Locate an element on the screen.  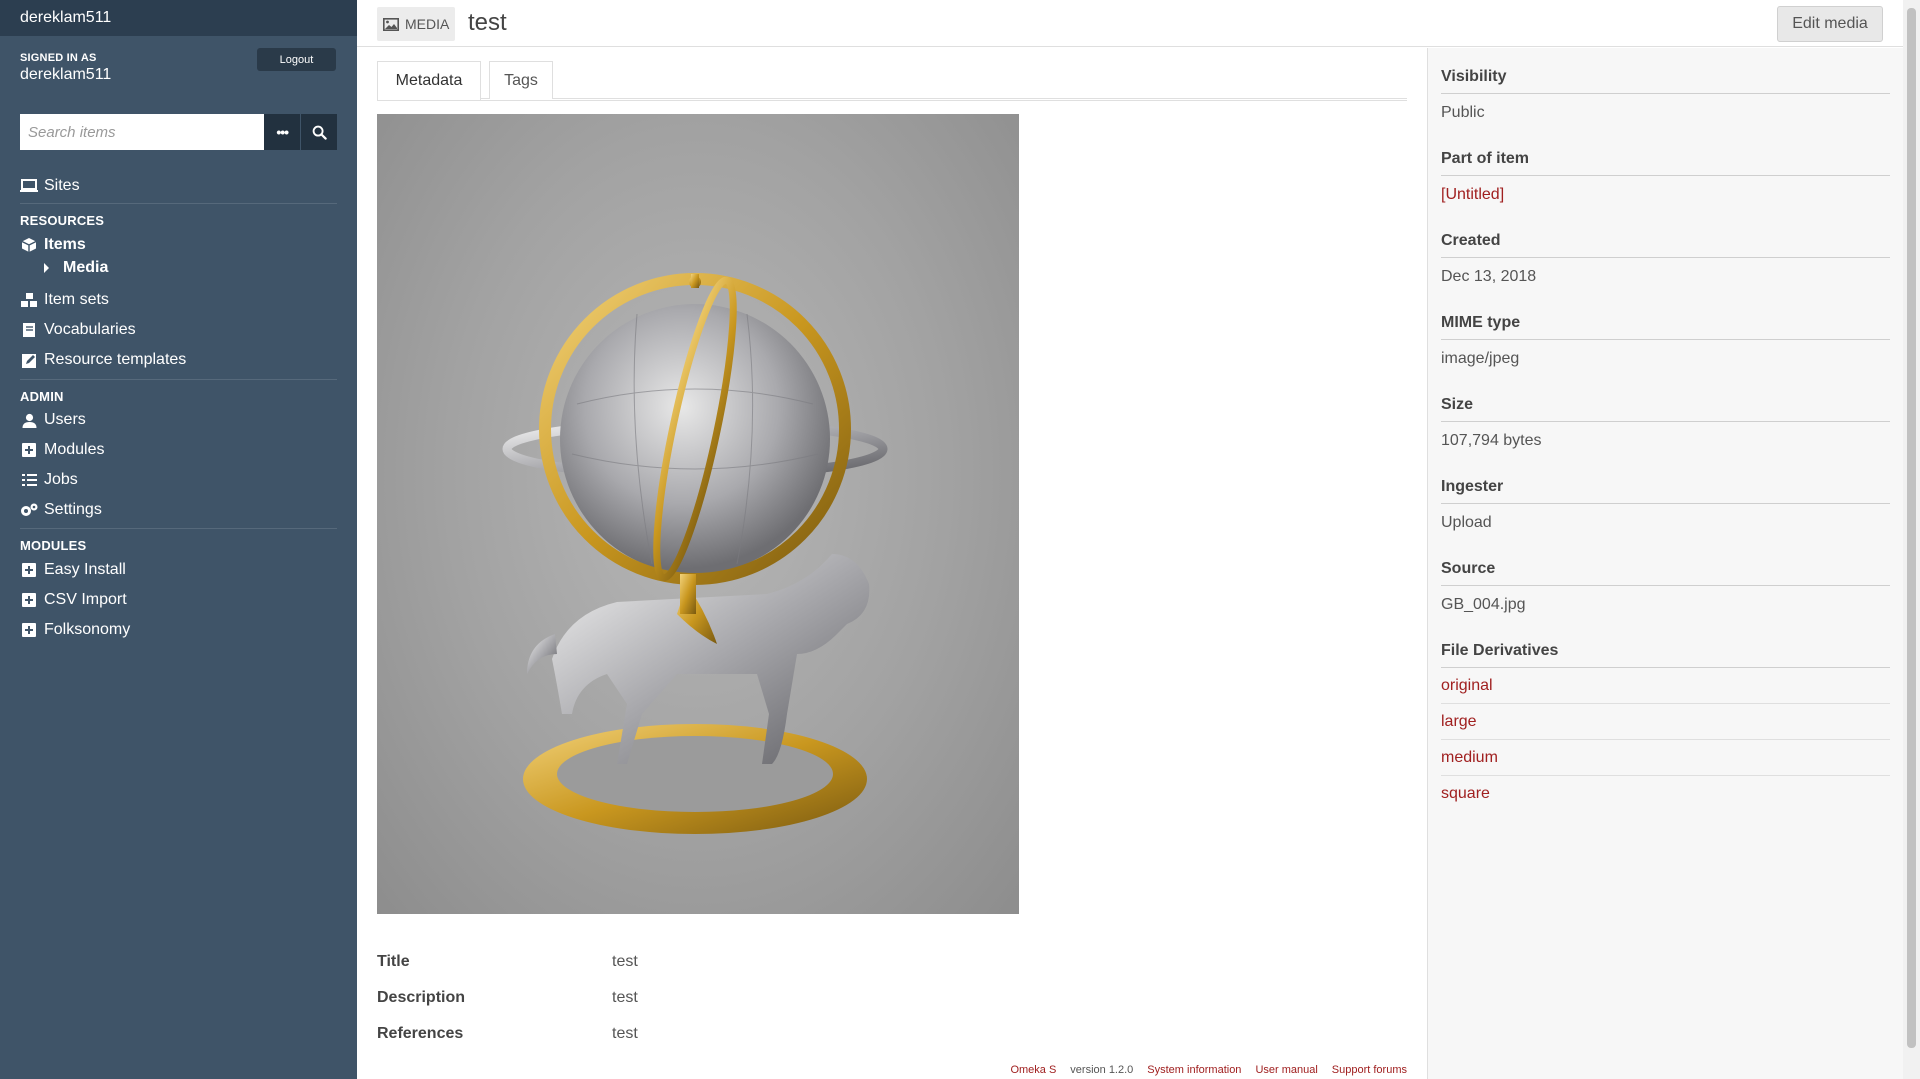
nav-settings: Settings is located at coordinates (61, 510).